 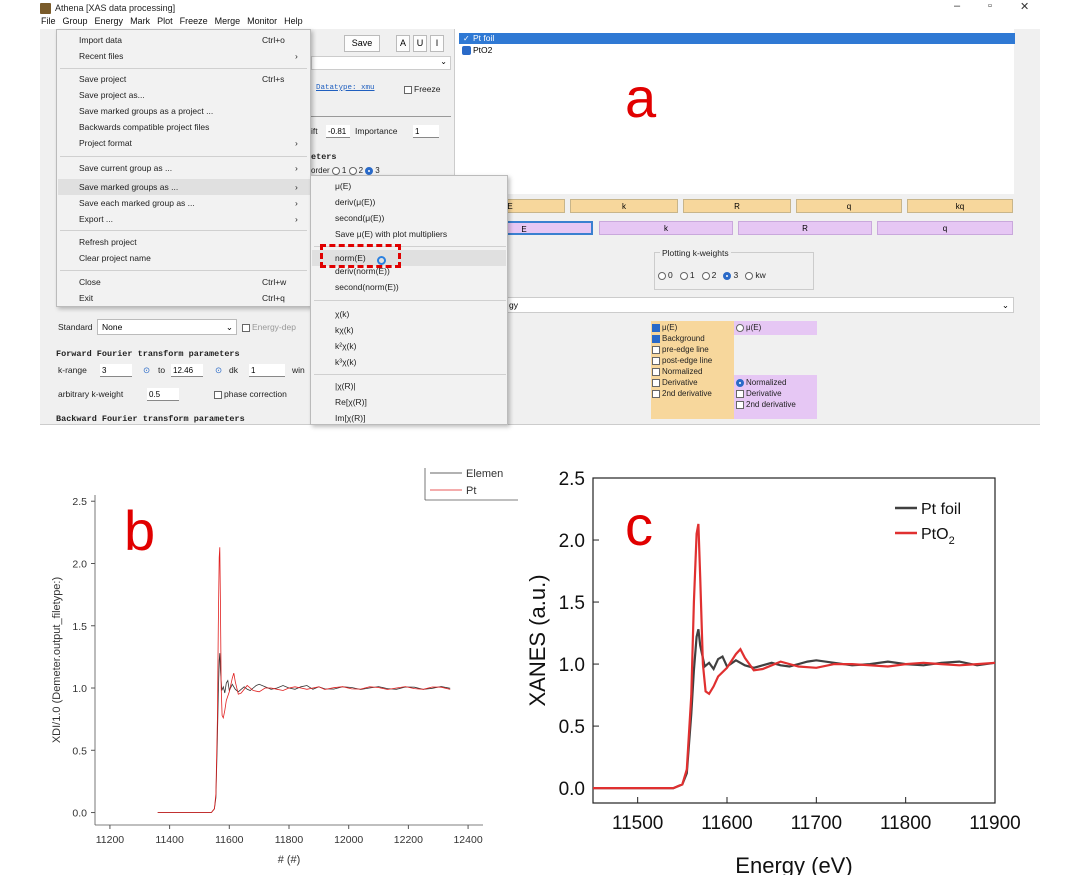 What do you see at coordinates (572, 479) in the screenshot?
I see `y-tick-label: 2.5` at bounding box center [572, 479].